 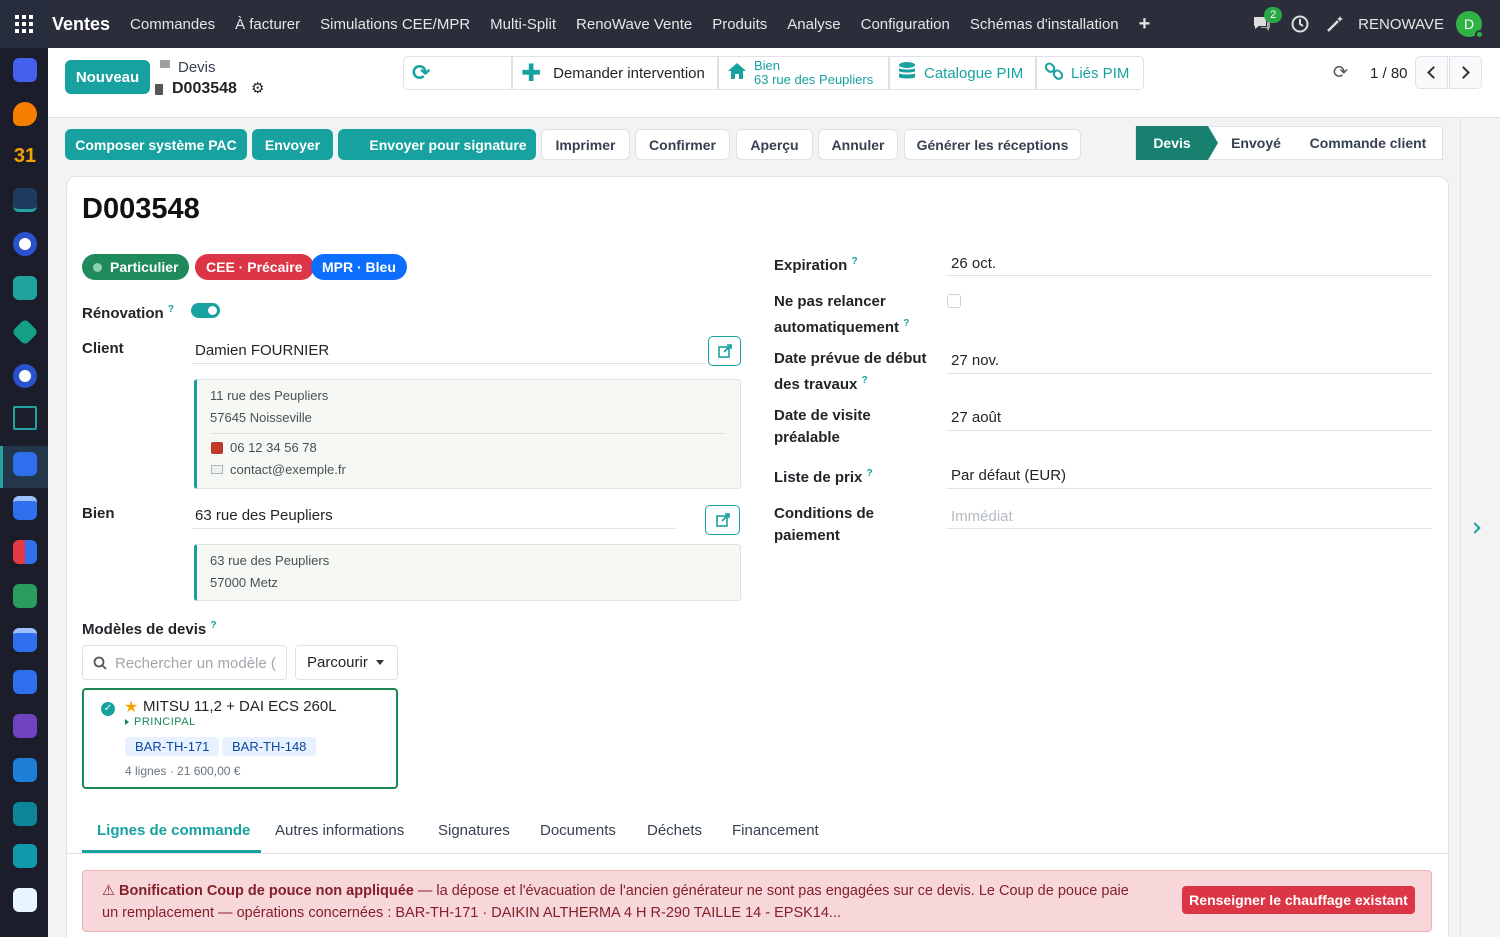 What do you see at coordinates (266, 891) in the screenshot?
I see `alert-title: Bonification Coup de pouce non appliquée` at bounding box center [266, 891].